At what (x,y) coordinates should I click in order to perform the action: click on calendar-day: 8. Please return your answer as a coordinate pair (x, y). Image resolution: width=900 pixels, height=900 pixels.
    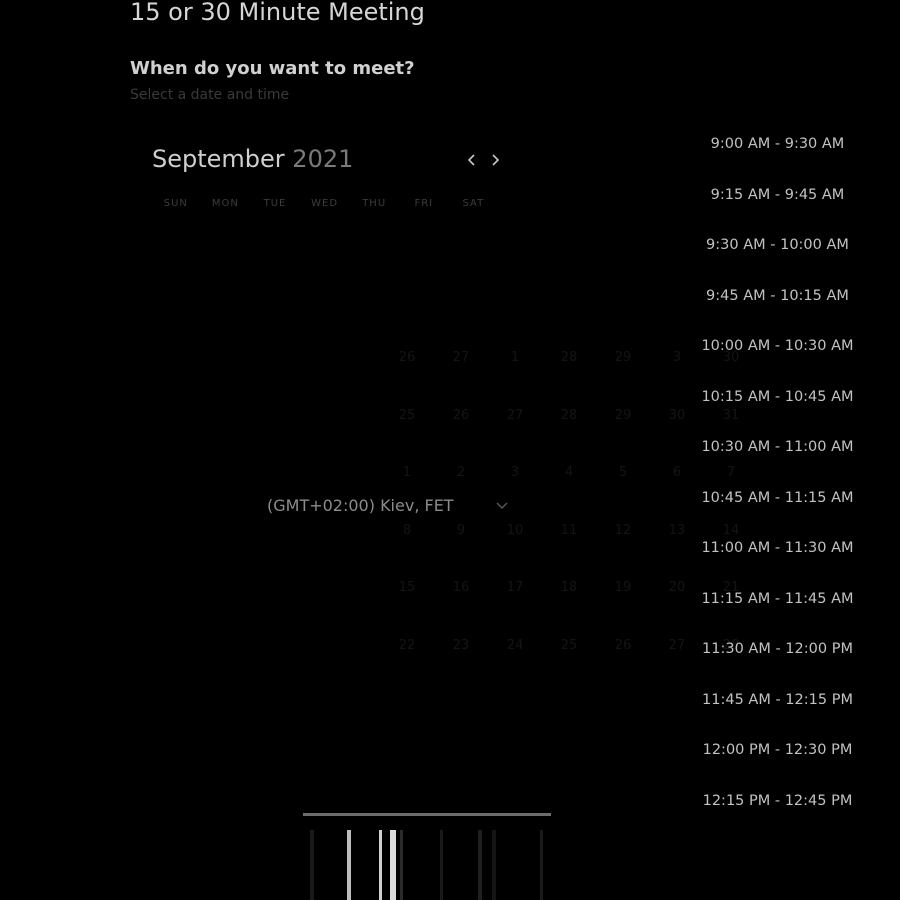
    Looking at the image, I should click on (407, 550).